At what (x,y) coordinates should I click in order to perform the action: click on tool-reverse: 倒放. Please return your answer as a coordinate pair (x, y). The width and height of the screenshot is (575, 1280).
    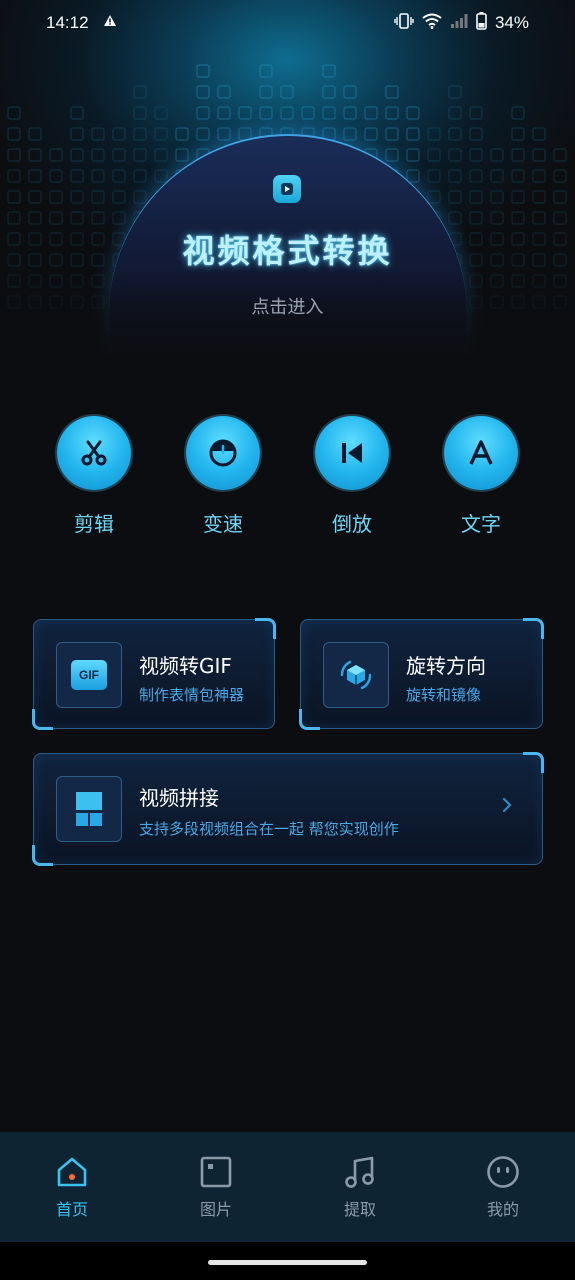
    Looking at the image, I should click on (352, 476).